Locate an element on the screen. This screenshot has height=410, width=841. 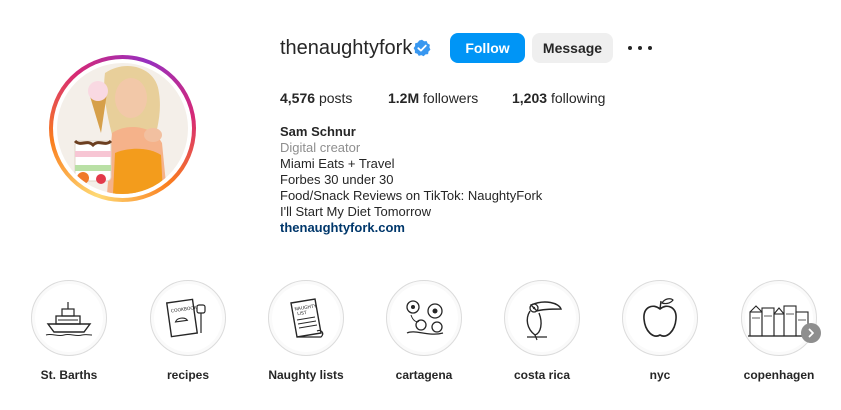
highlight-label: copenhagen is located at coordinates (779, 375).